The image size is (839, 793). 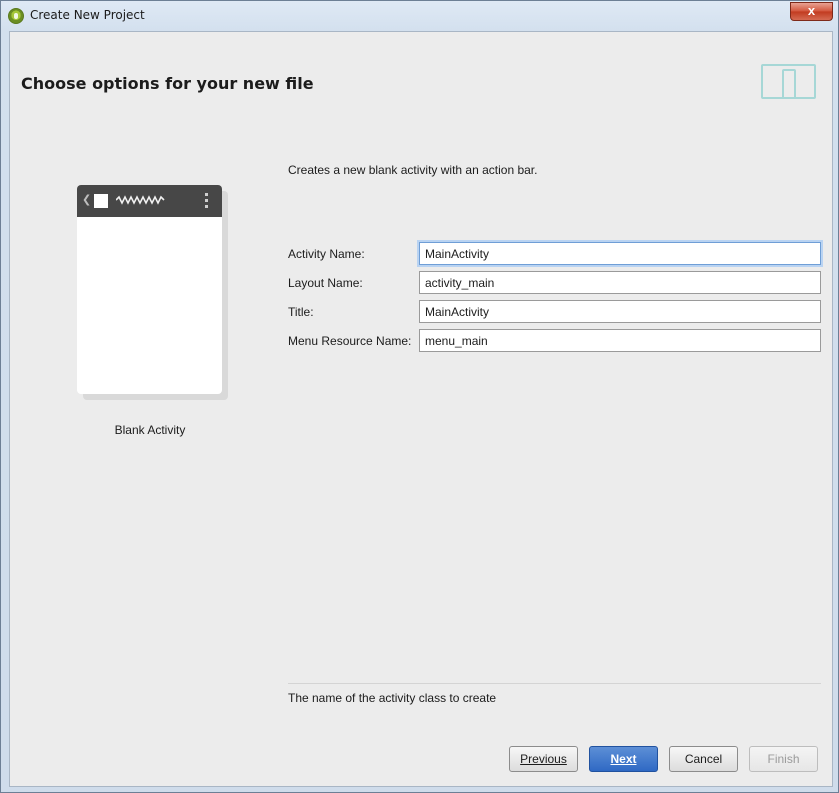 What do you see at coordinates (16, 16) in the screenshot?
I see `android-studio-icon` at bounding box center [16, 16].